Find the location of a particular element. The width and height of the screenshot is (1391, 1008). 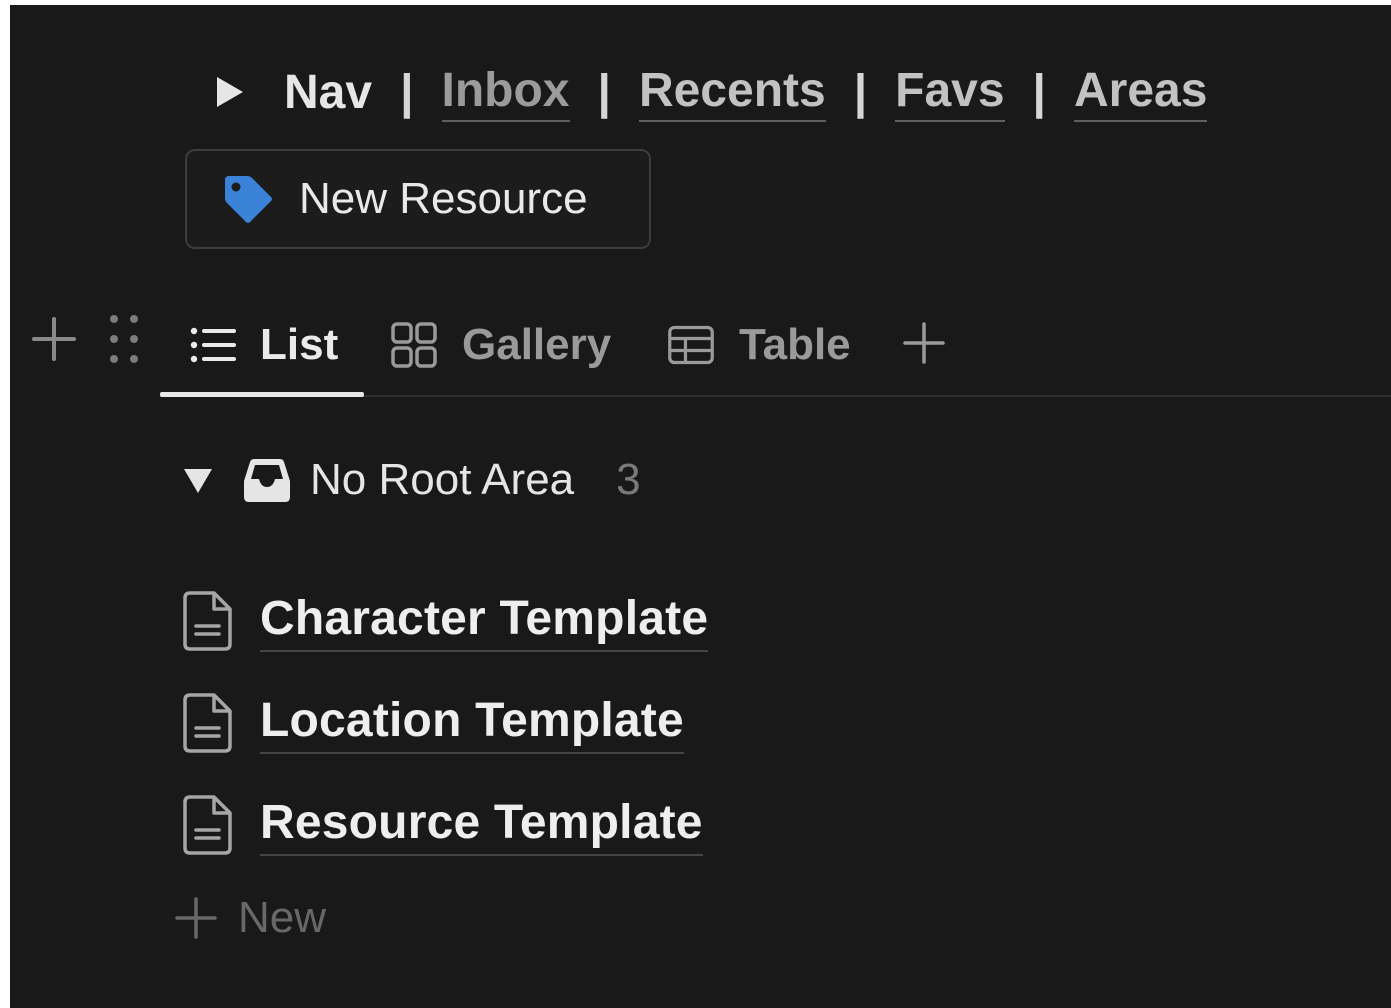

list-item: Resource Template is located at coordinates (445, 825).